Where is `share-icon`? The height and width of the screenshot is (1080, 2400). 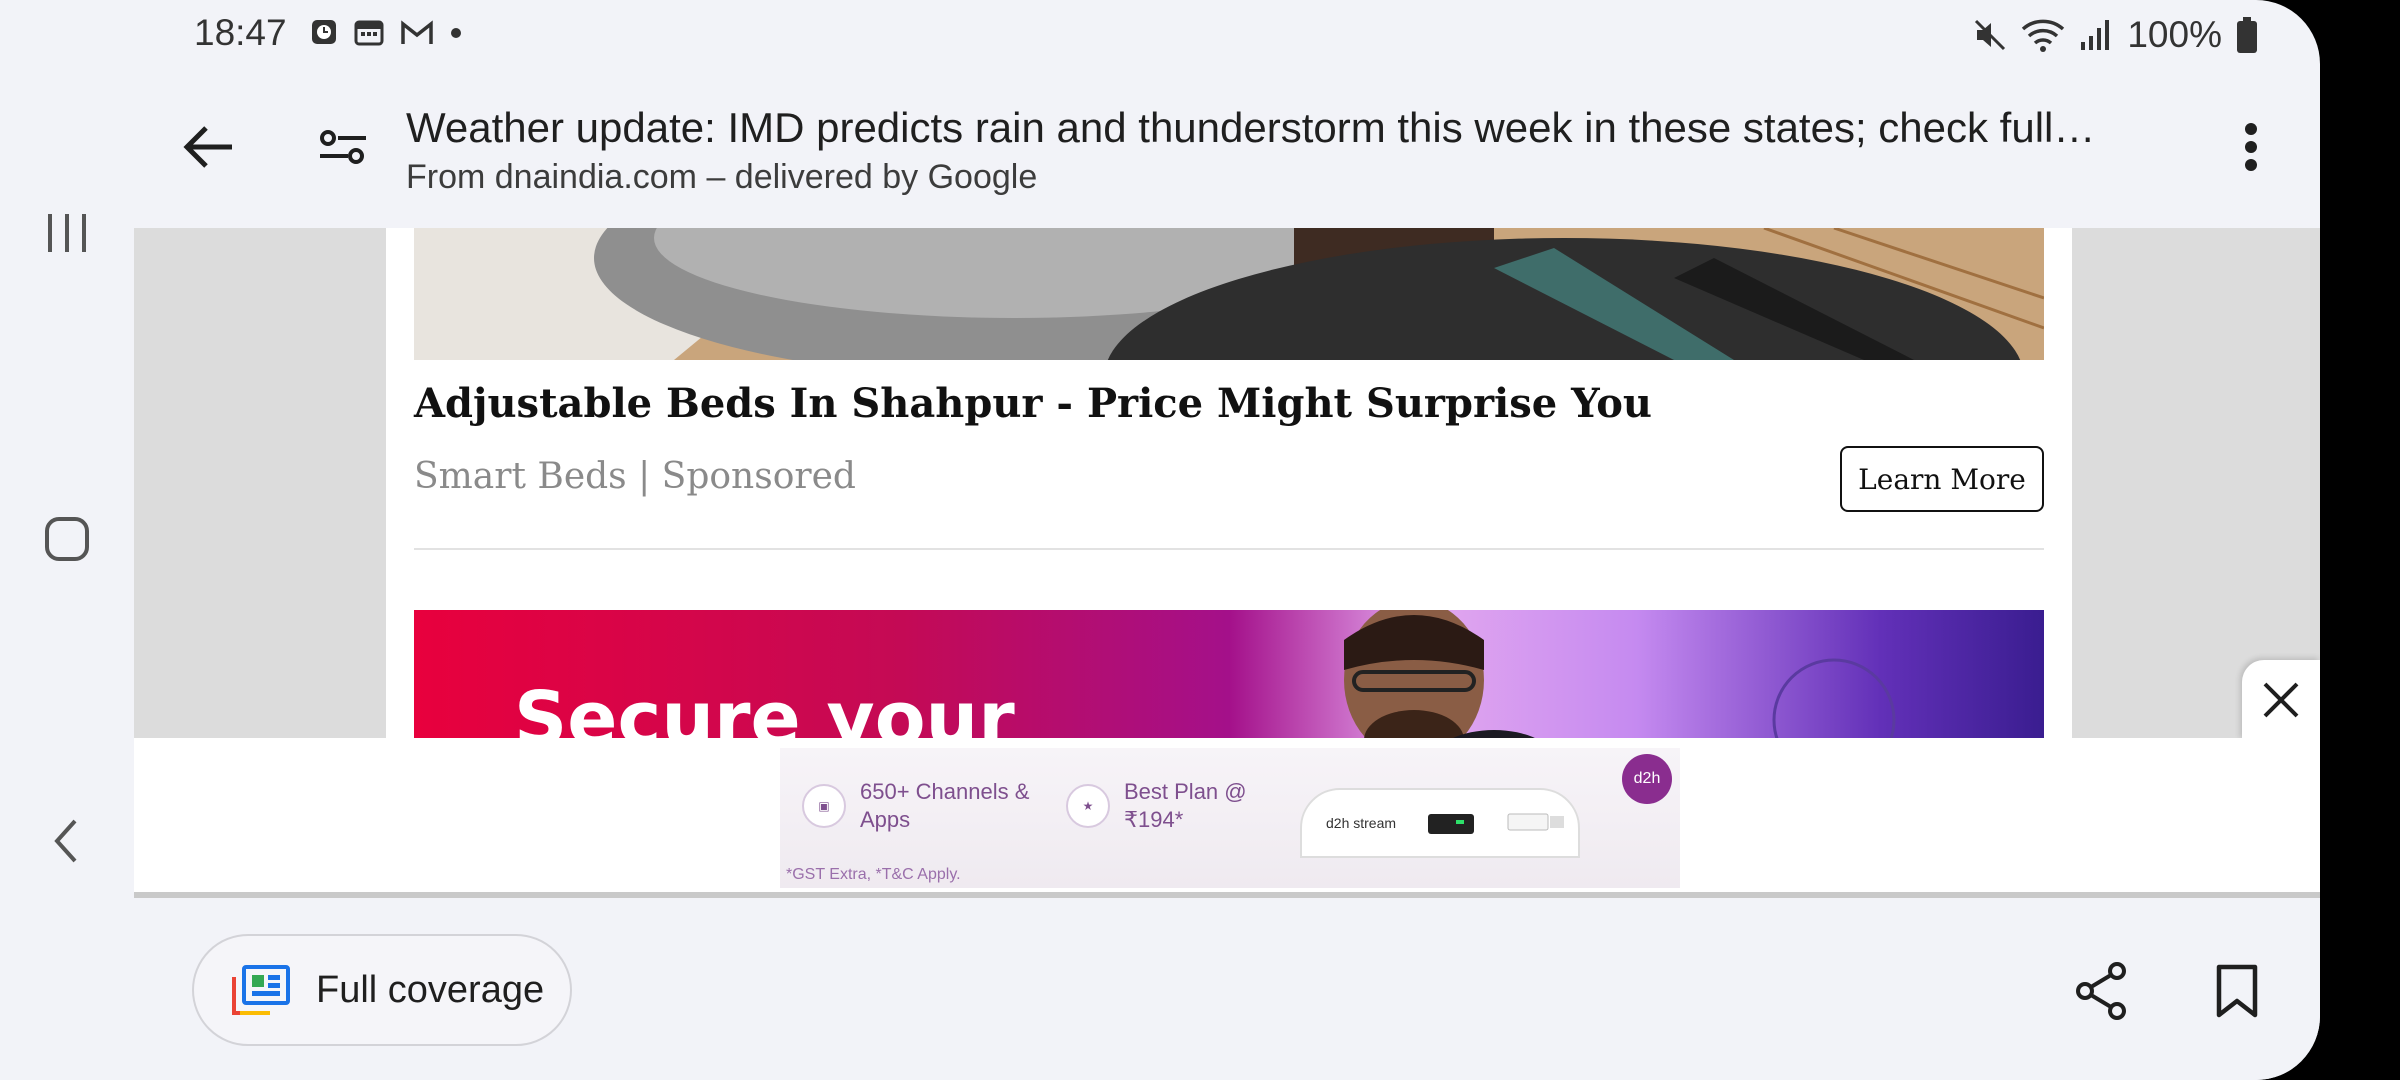
share-icon is located at coordinates (2101, 991).